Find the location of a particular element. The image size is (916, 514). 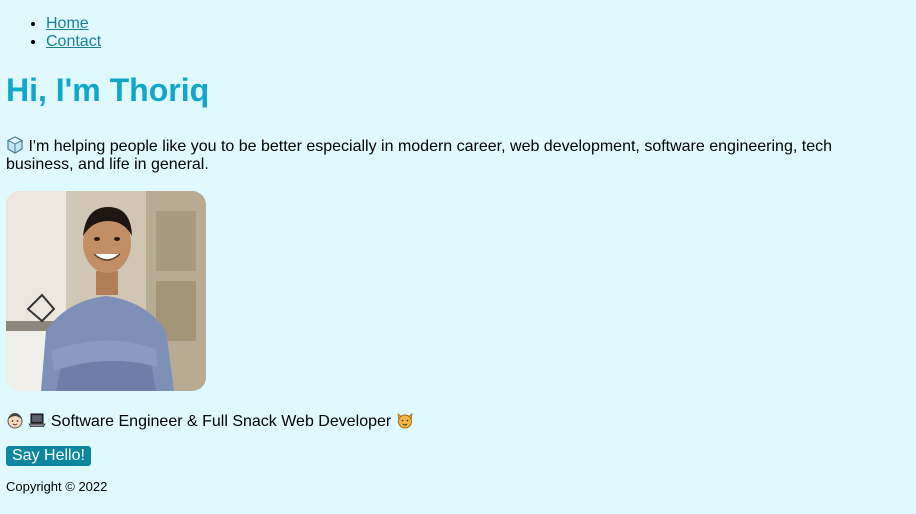

ice-cube-icon is located at coordinates (15, 145).